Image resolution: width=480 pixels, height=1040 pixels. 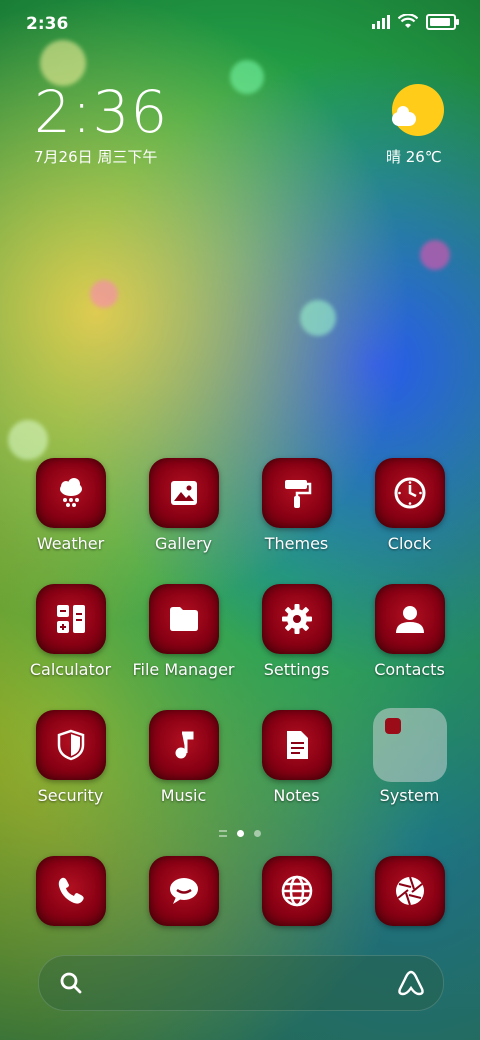 What do you see at coordinates (95, 156) in the screenshot?
I see `clock-widget-date: 7月26日 周三下午` at bounding box center [95, 156].